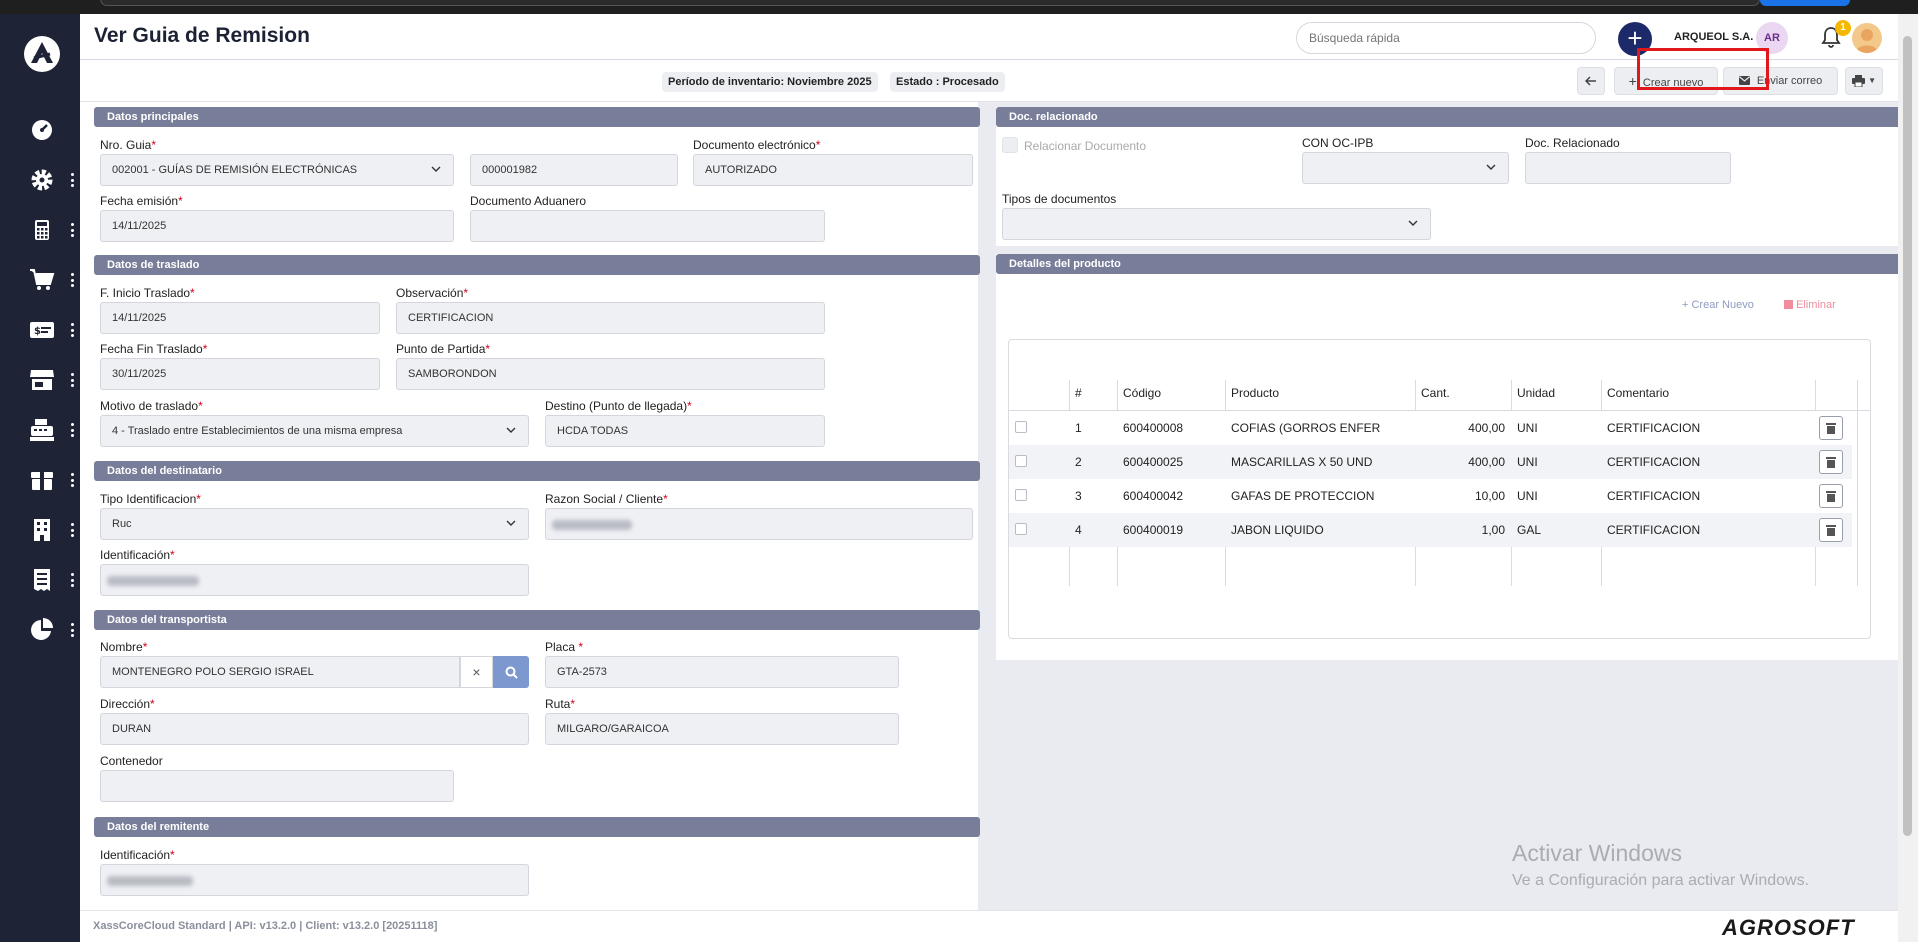 The image size is (1918, 942). What do you see at coordinates (240, 318) in the screenshot?
I see `f-inicio-field: 14/11/2025` at bounding box center [240, 318].